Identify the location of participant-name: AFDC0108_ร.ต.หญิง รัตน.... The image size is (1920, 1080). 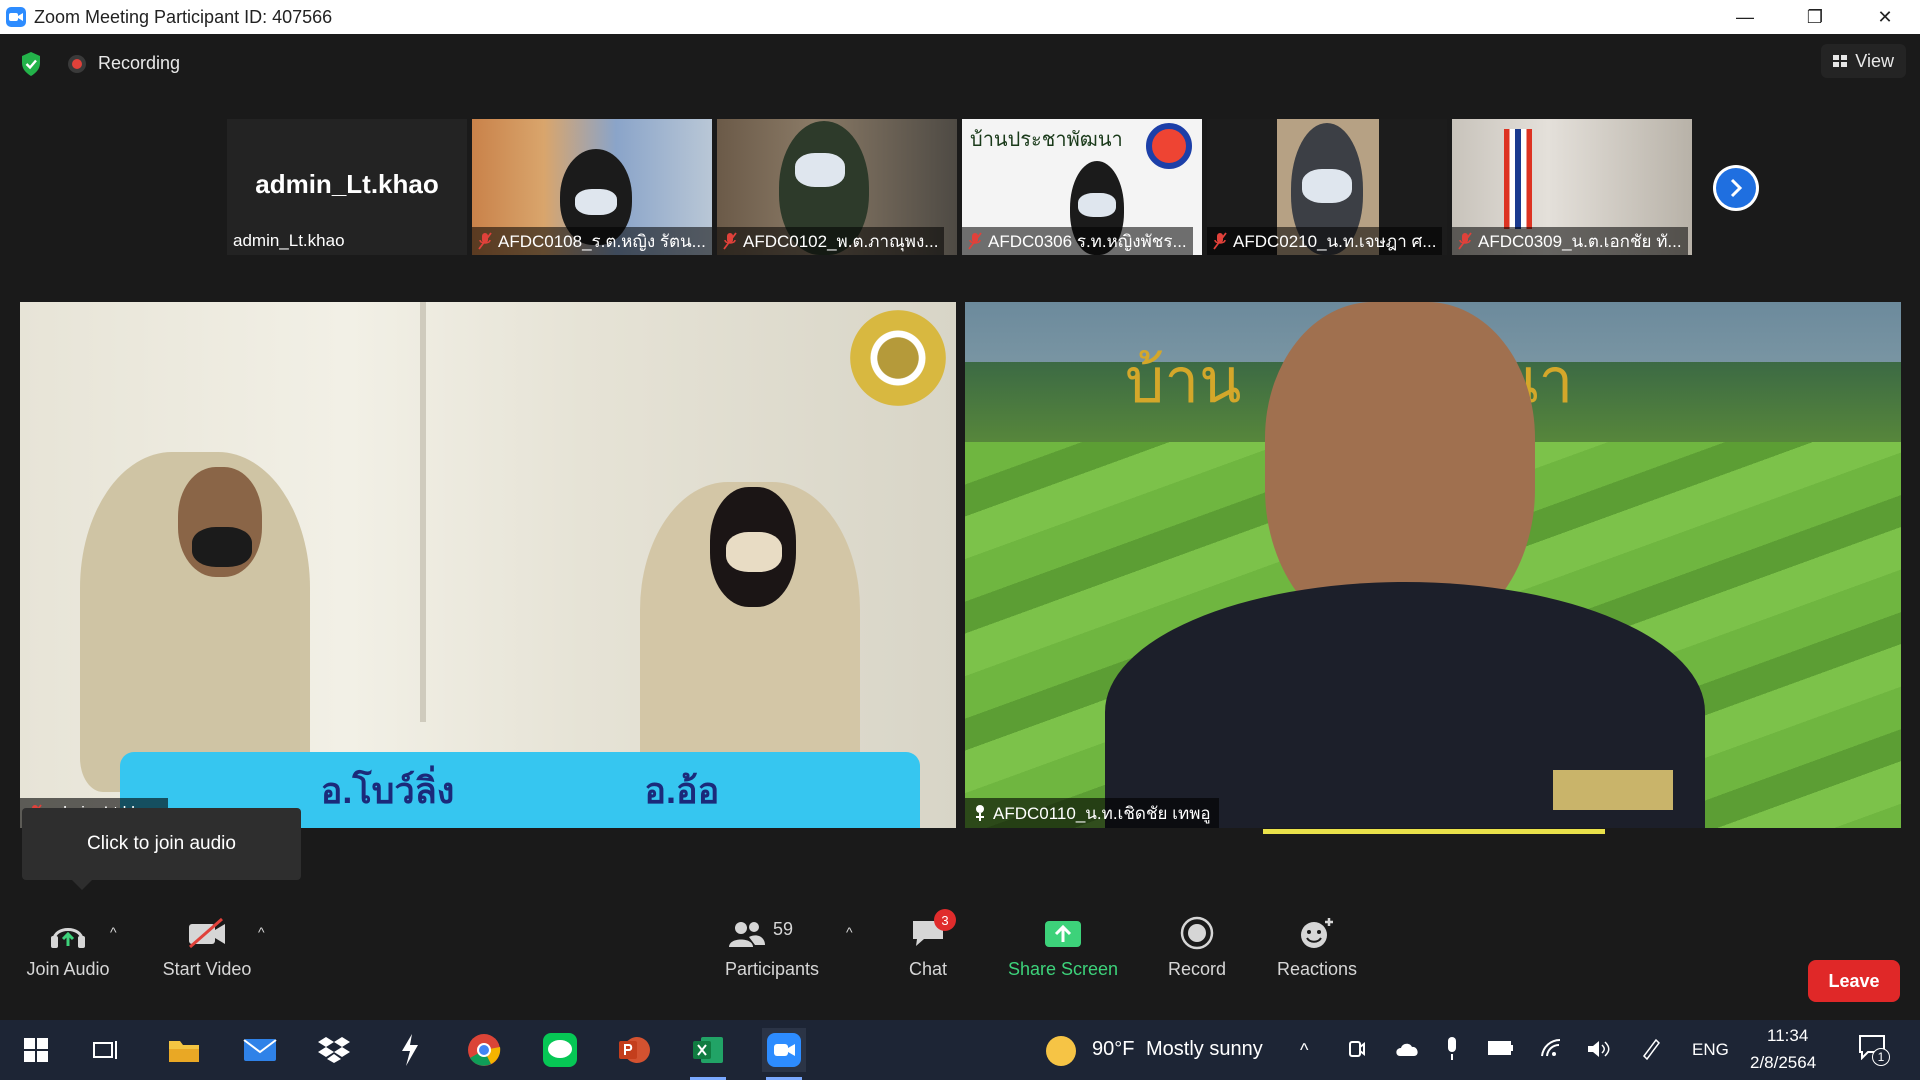
(602, 241).